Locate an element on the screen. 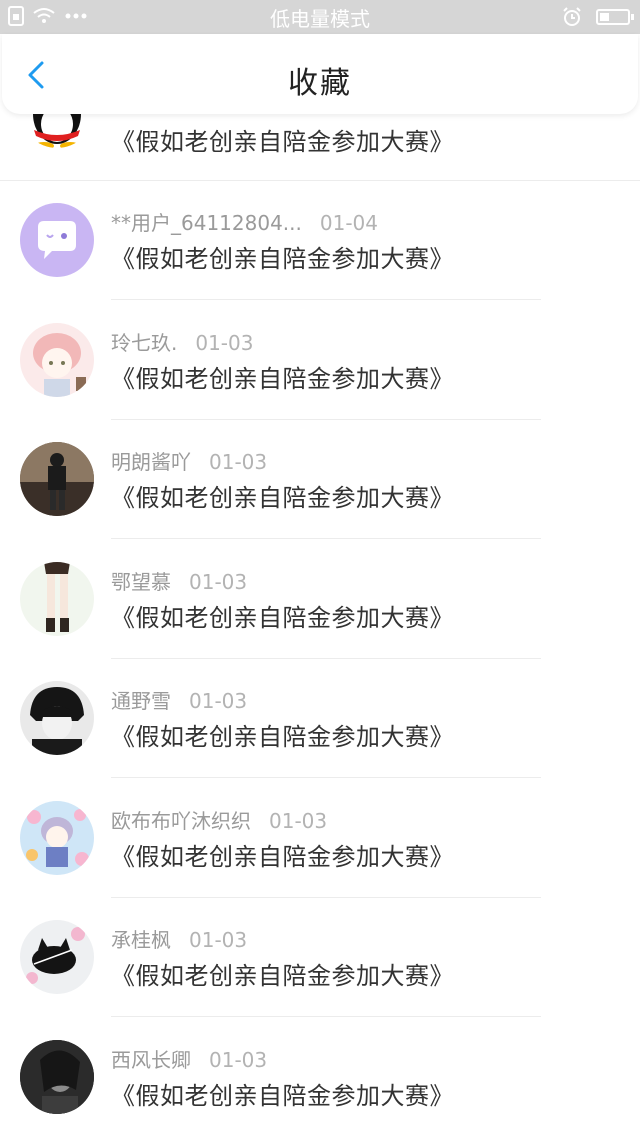 The height and width of the screenshot is (1138, 640). item-meta: 欧布布吖沐织织 01-03 is located at coordinates (219, 819).